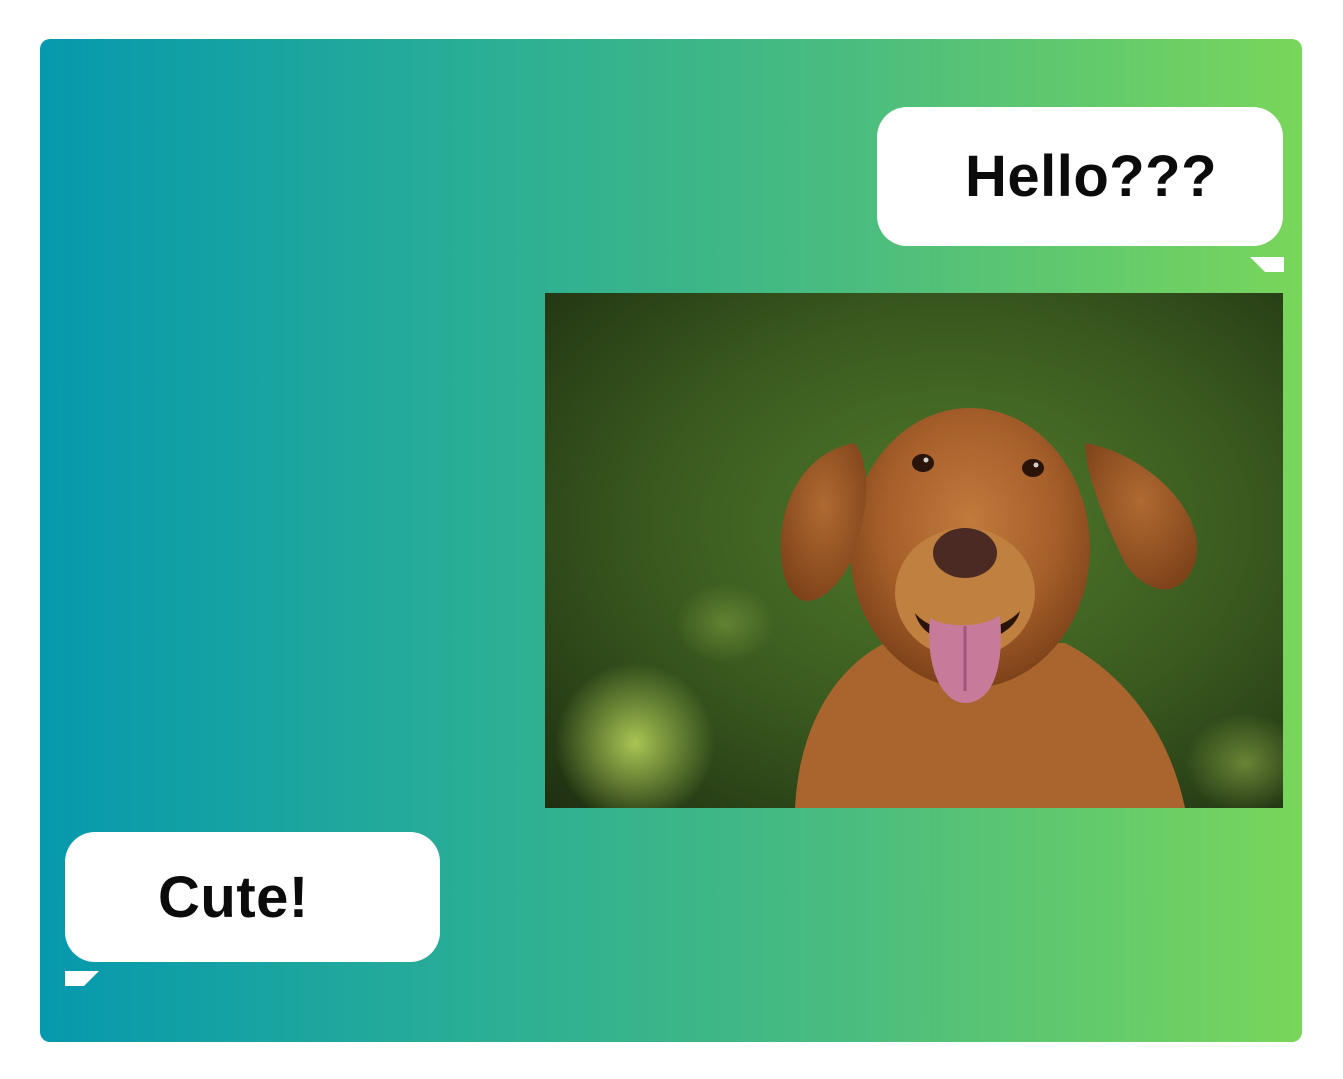  Describe the element at coordinates (233, 897) in the screenshot. I see `message-cute: Cute!` at that location.